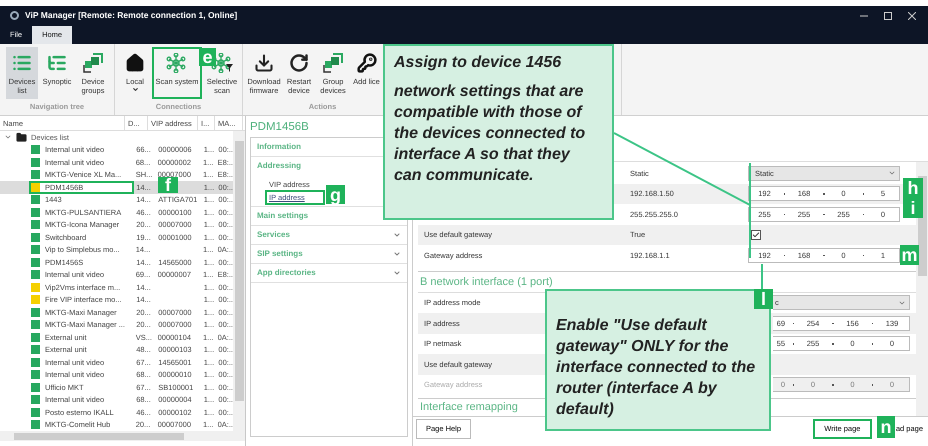 This screenshot has width=928, height=446. What do you see at coordinates (135, 63) in the screenshot?
I see `home-icon` at bounding box center [135, 63].